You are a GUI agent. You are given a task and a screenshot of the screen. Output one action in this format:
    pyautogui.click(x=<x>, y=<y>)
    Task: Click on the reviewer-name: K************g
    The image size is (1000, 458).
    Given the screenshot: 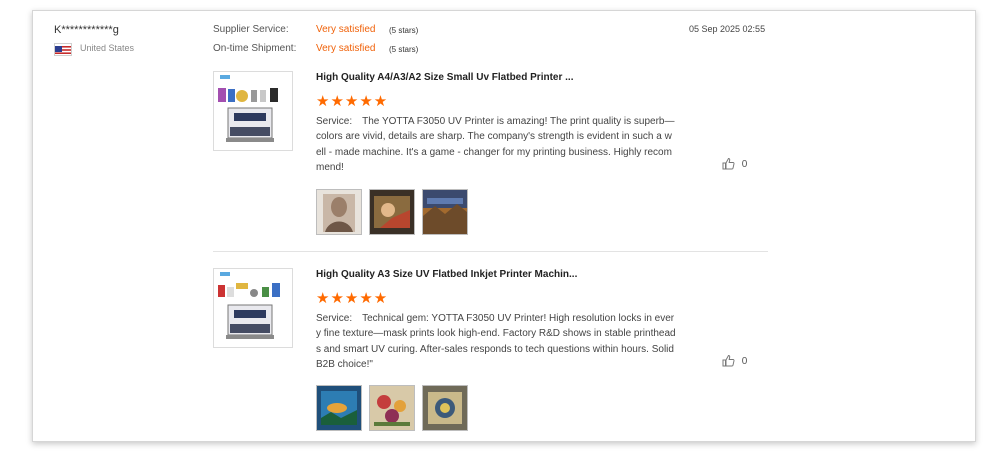 What is the action you would take?
    pyautogui.click(x=86, y=30)
    